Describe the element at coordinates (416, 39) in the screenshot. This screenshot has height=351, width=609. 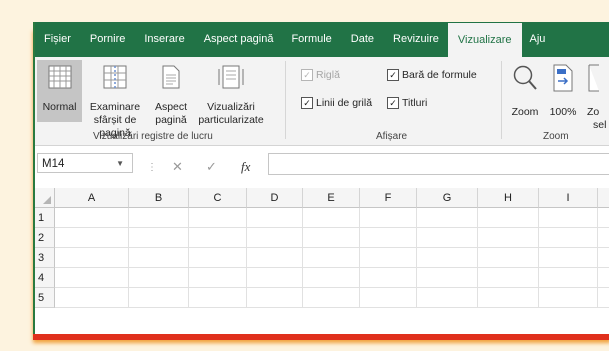
I see `tab-review: Revizuire` at that location.